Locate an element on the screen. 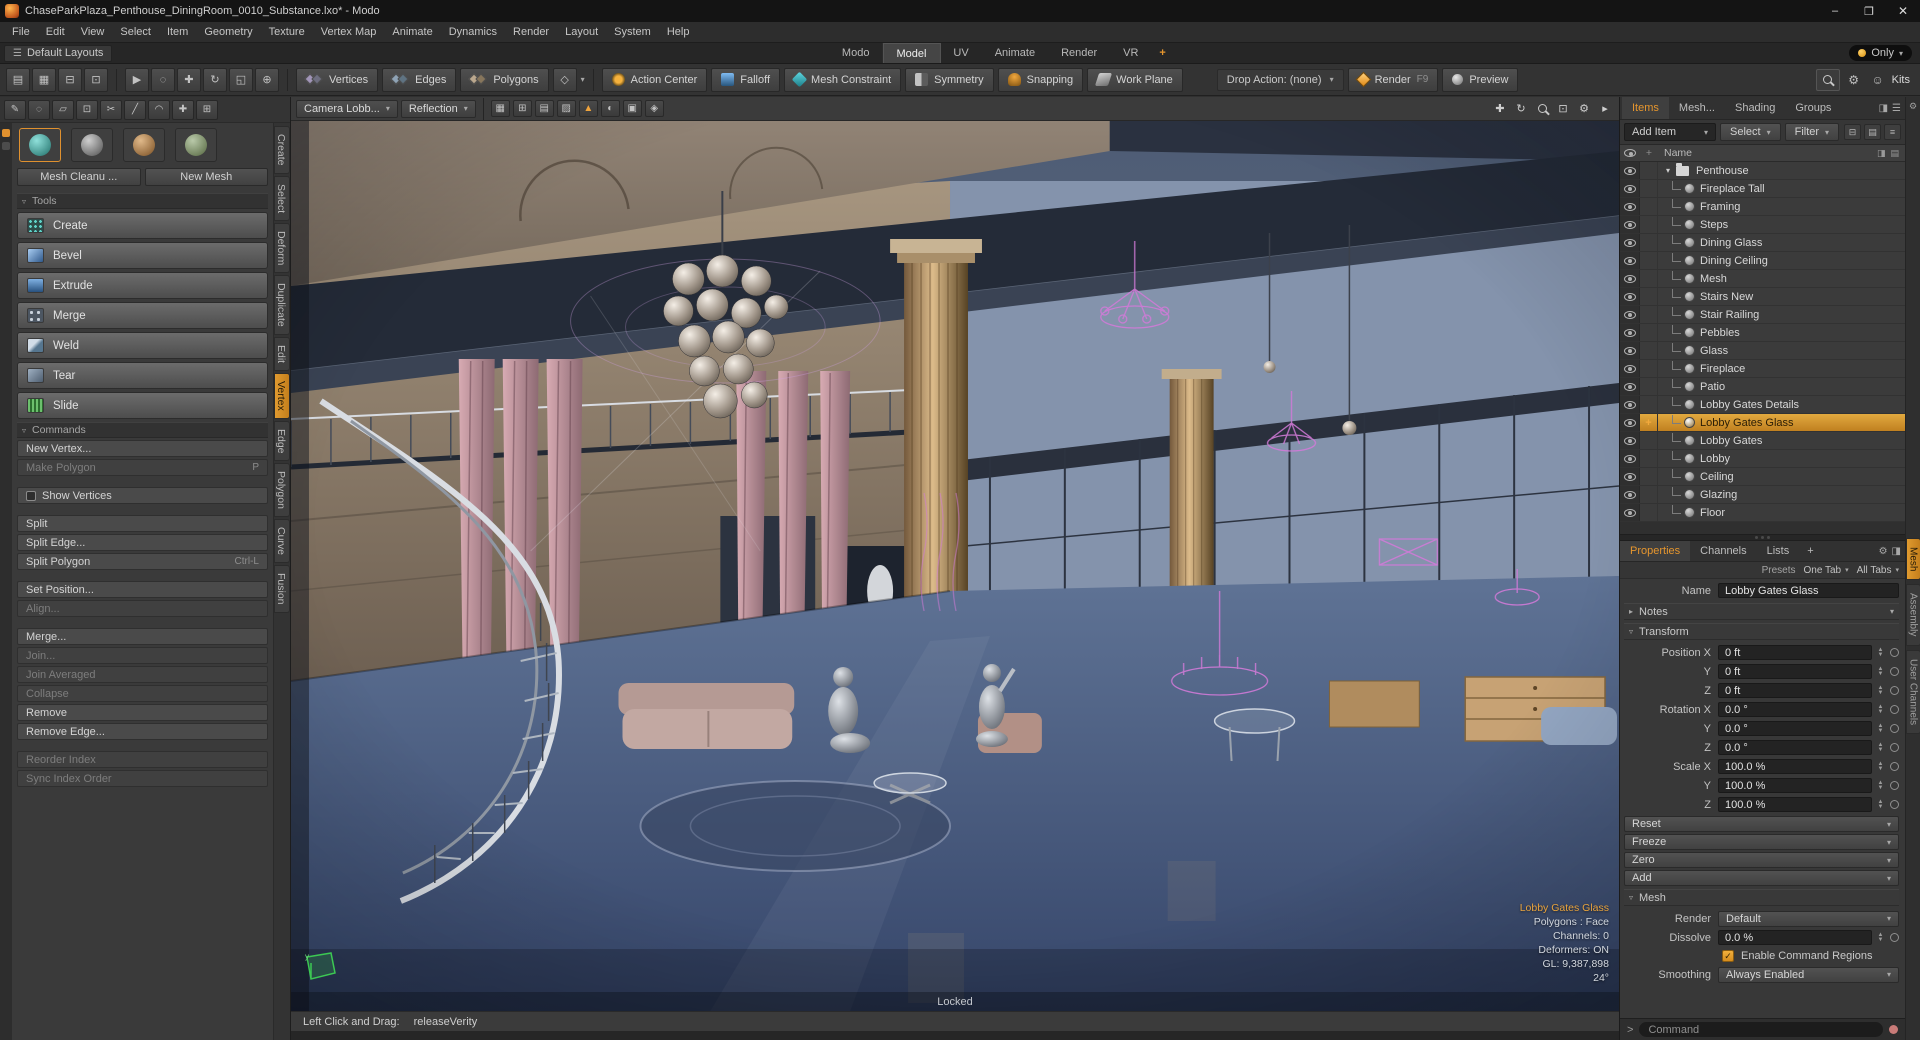 The width and height of the screenshot is (1920, 1040). work-plane-button: Work Plane is located at coordinates (1135, 79).